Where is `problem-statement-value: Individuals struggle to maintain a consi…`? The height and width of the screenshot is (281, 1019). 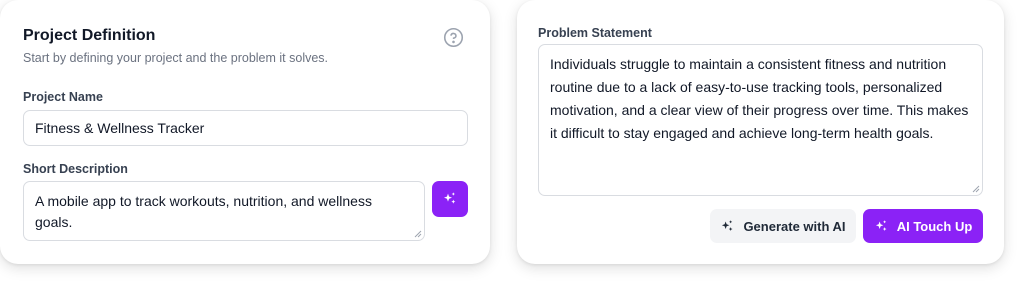 problem-statement-value: Individuals struggle to maintain a consi… is located at coordinates (759, 98).